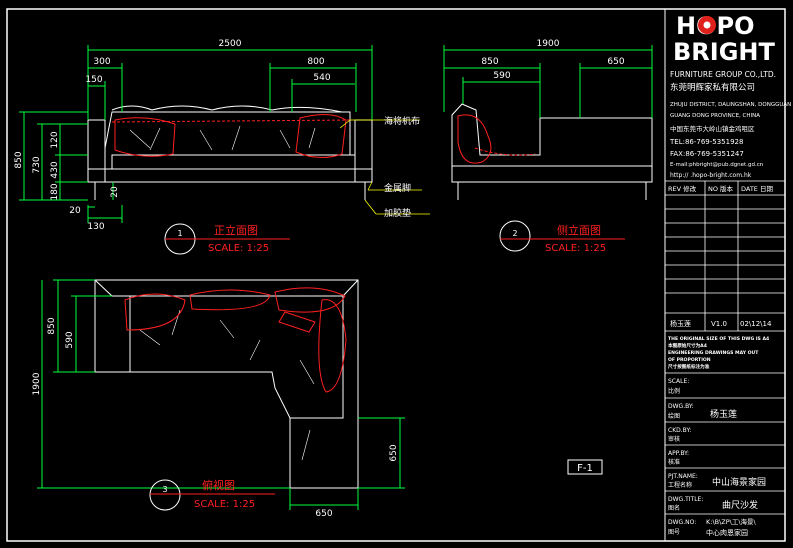 This screenshot has width=793, height=548. Describe the element at coordinates (678, 453) in the screenshot. I see `approved-by-label: APP.BY:` at that location.